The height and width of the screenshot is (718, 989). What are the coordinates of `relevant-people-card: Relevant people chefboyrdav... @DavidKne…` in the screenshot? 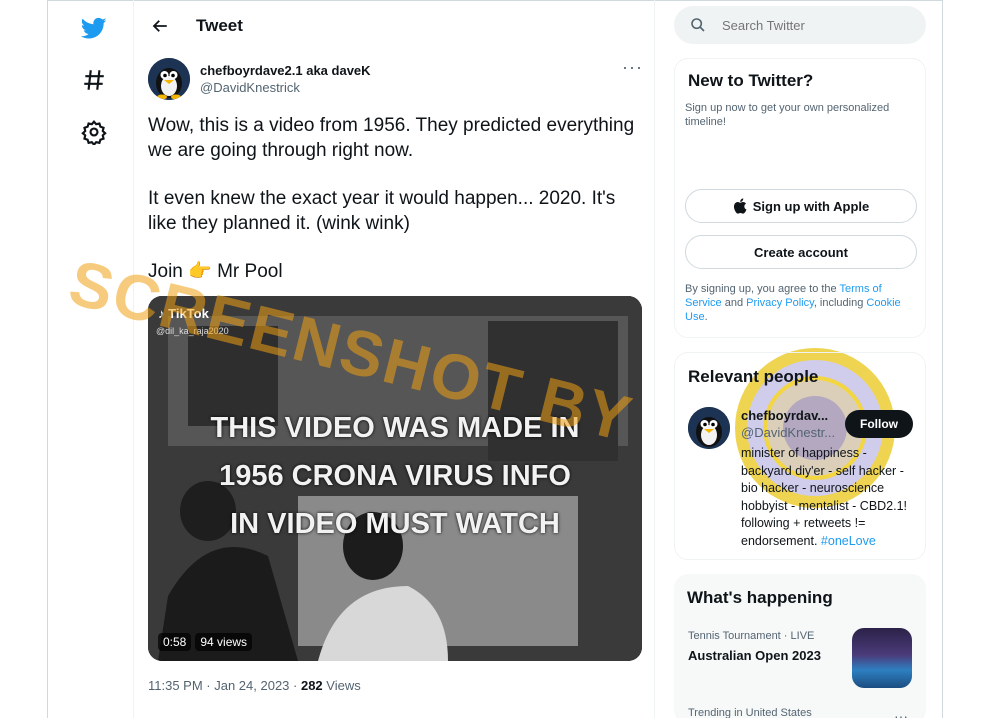 It's located at (800, 456).